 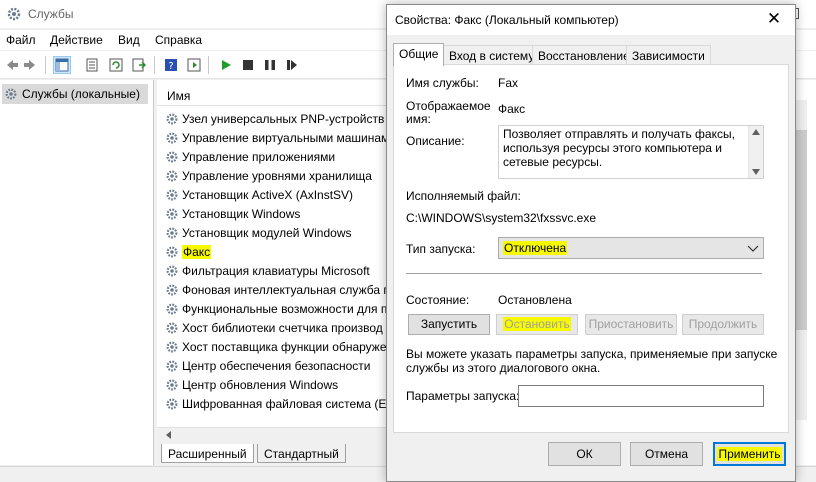 I want to click on tab-standard: Стандартный, so click(x=301, y=453).